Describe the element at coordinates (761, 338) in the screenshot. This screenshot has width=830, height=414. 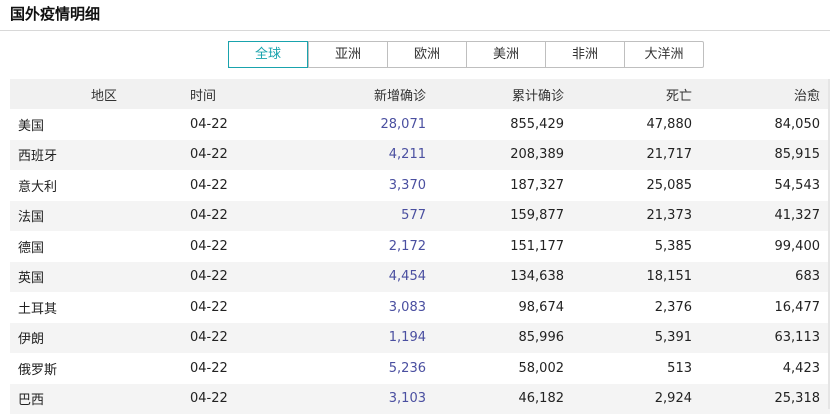
I see `recovered-cell: 63,113` at that location.